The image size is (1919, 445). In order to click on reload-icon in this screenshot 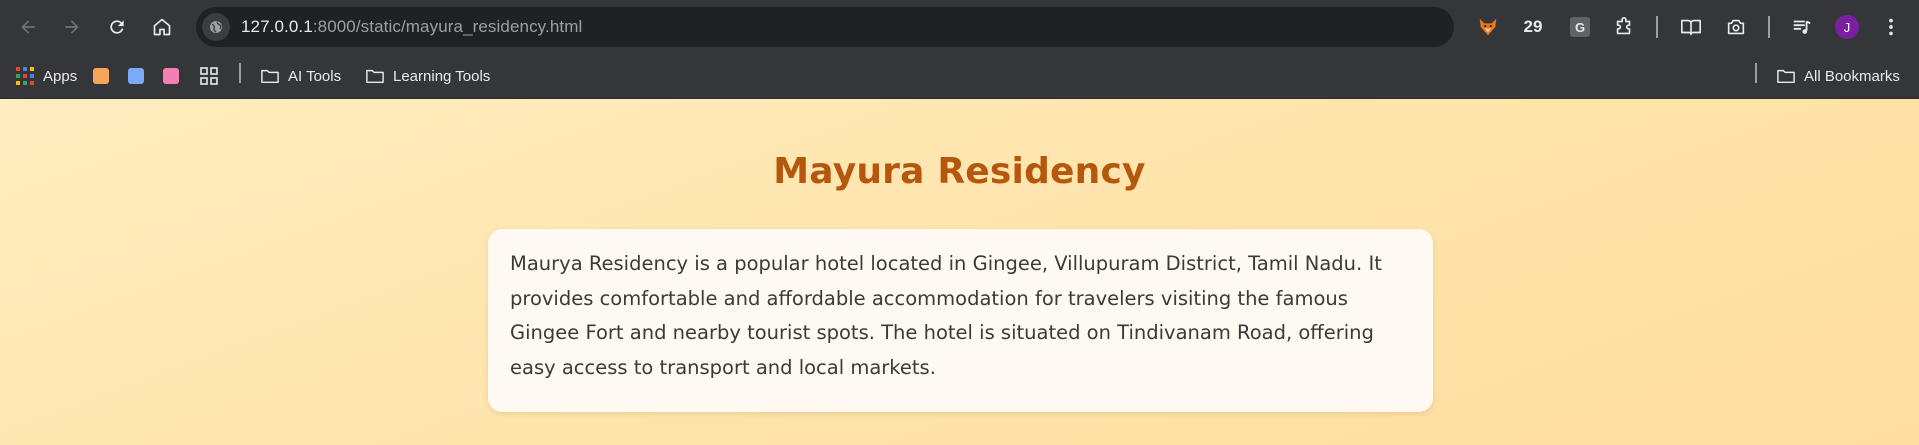, I will do `click(117, 27)`.